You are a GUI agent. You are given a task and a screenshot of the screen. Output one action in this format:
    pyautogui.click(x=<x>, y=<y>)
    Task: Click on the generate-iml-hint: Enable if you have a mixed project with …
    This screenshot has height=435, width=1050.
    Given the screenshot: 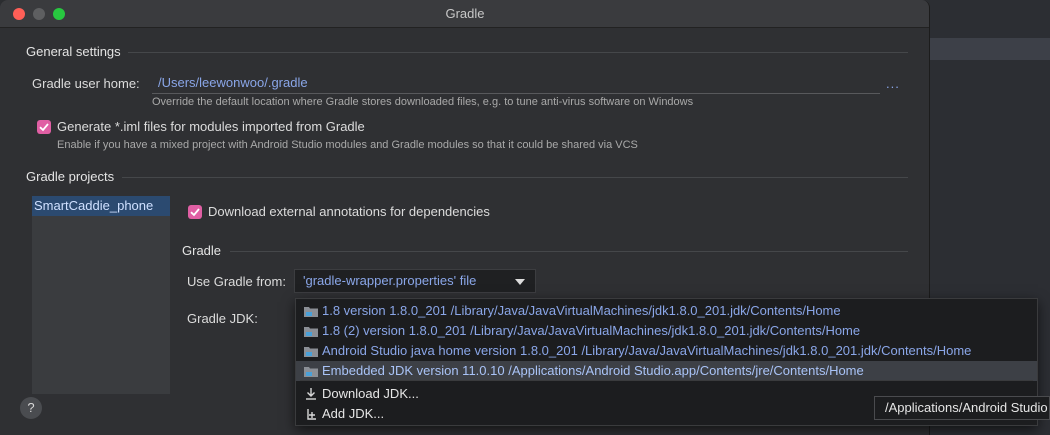 What is the action you would take?
    pyautogui.click(x=347, y=145)
    